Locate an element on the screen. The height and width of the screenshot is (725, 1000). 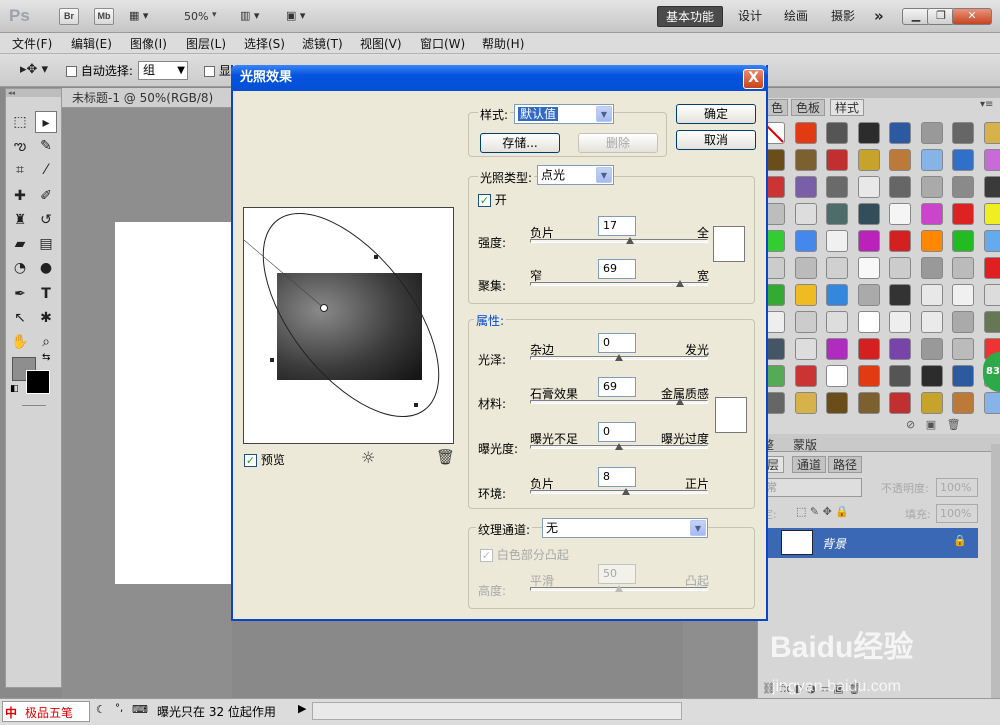
auto-select-checkbox is located at coordinates (71, 71).